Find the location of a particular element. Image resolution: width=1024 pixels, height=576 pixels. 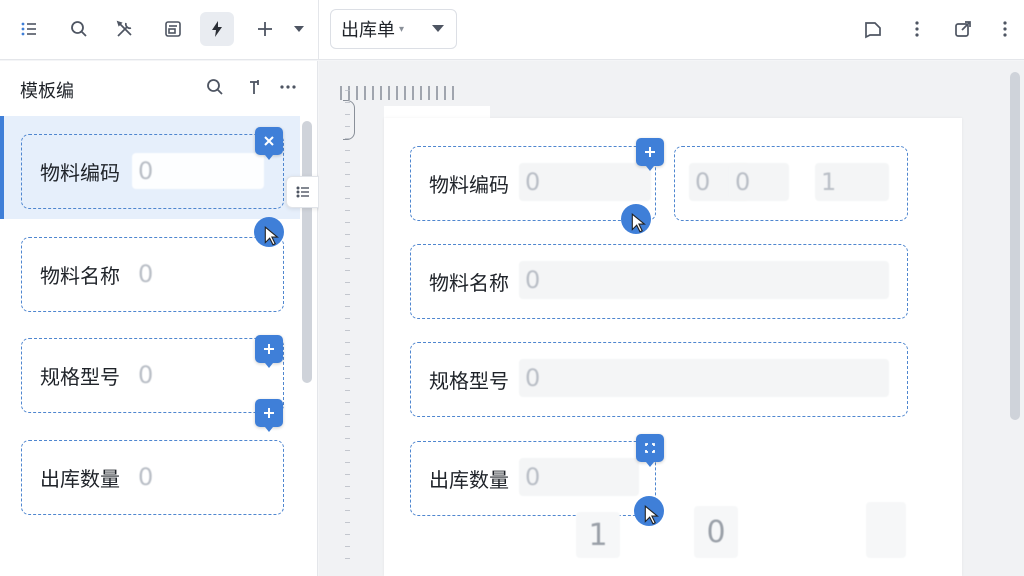

resize-icon is located at coordinates (650, 450).